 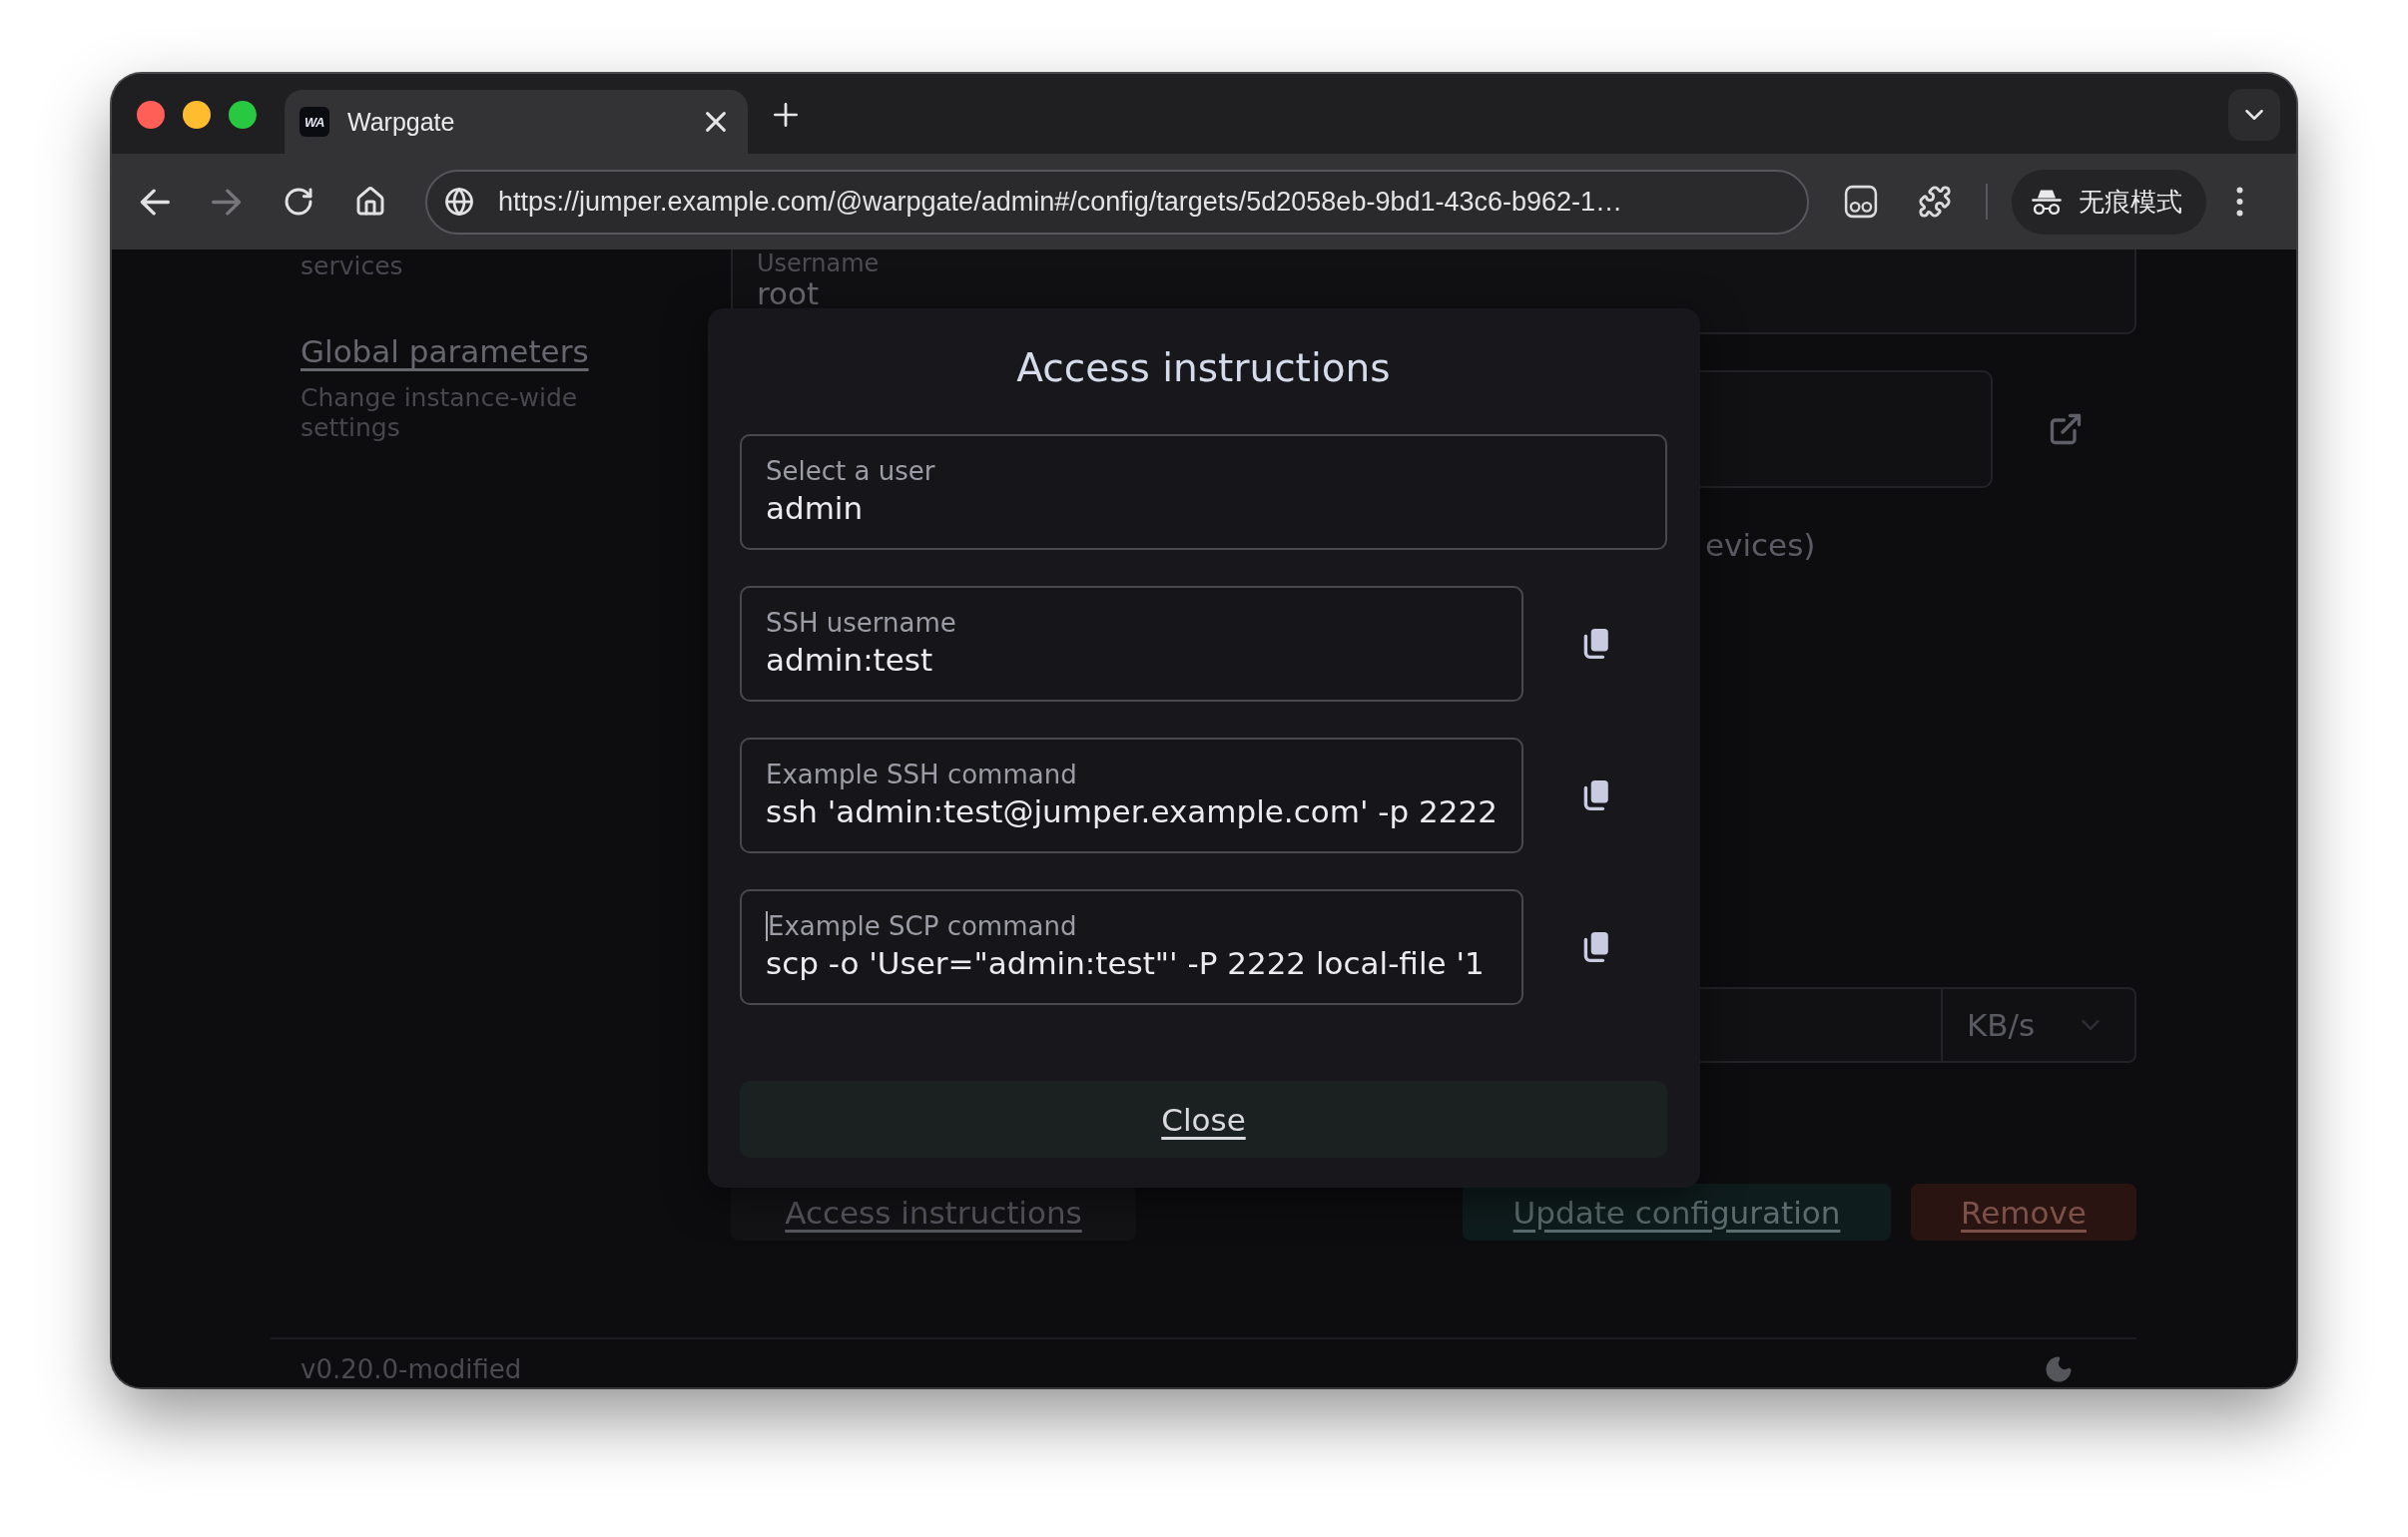 What do you see at coordinates (370, 202) in the screenshot?
I see `home-icon` at bounding box center [370, 202].